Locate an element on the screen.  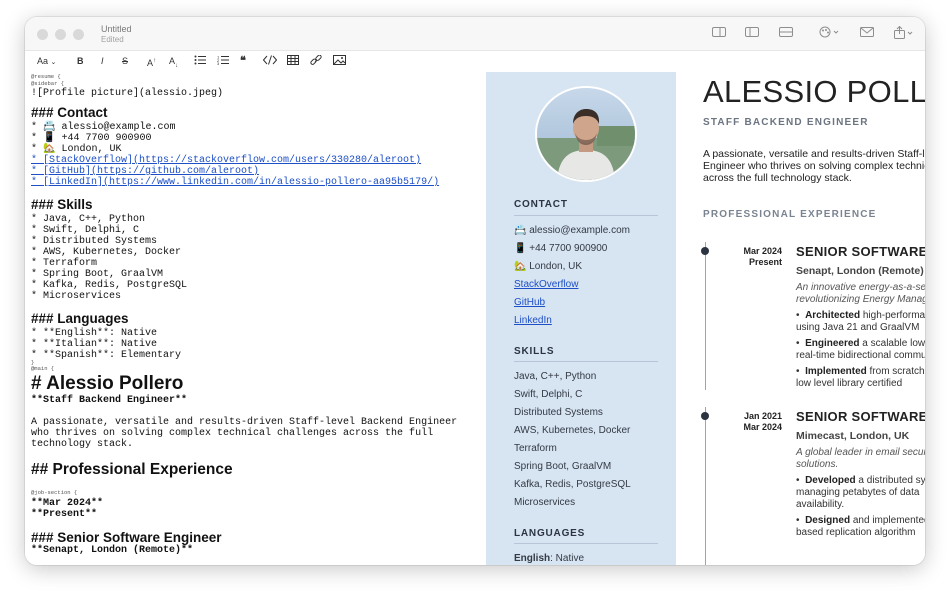
editor-line: **Mar 2024** is located at coordinates (67, 503).